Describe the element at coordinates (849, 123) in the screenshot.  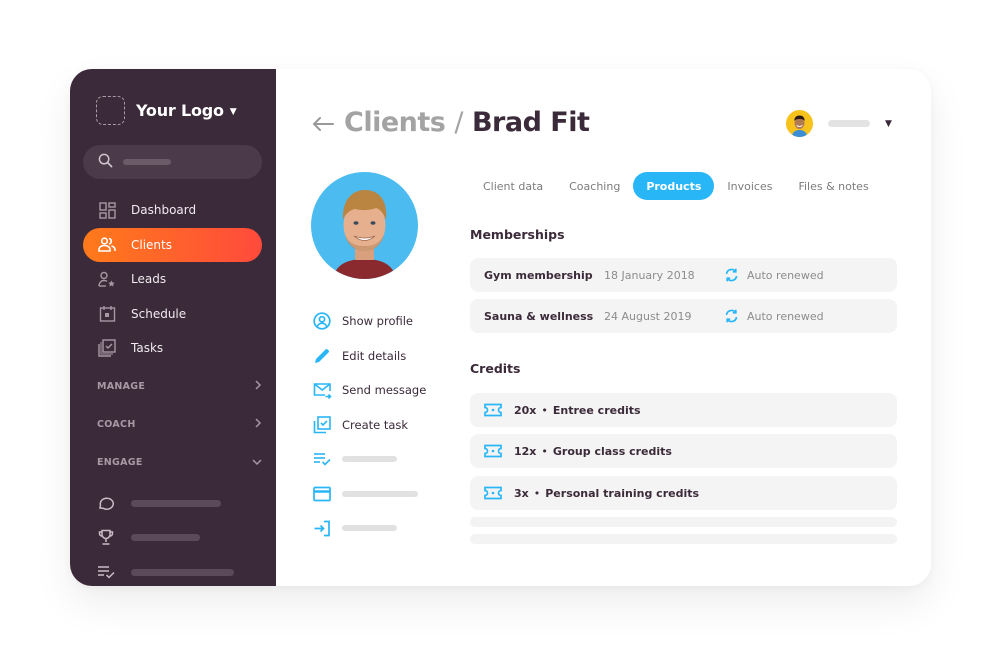
I see `user-name-placeholder` at that location.